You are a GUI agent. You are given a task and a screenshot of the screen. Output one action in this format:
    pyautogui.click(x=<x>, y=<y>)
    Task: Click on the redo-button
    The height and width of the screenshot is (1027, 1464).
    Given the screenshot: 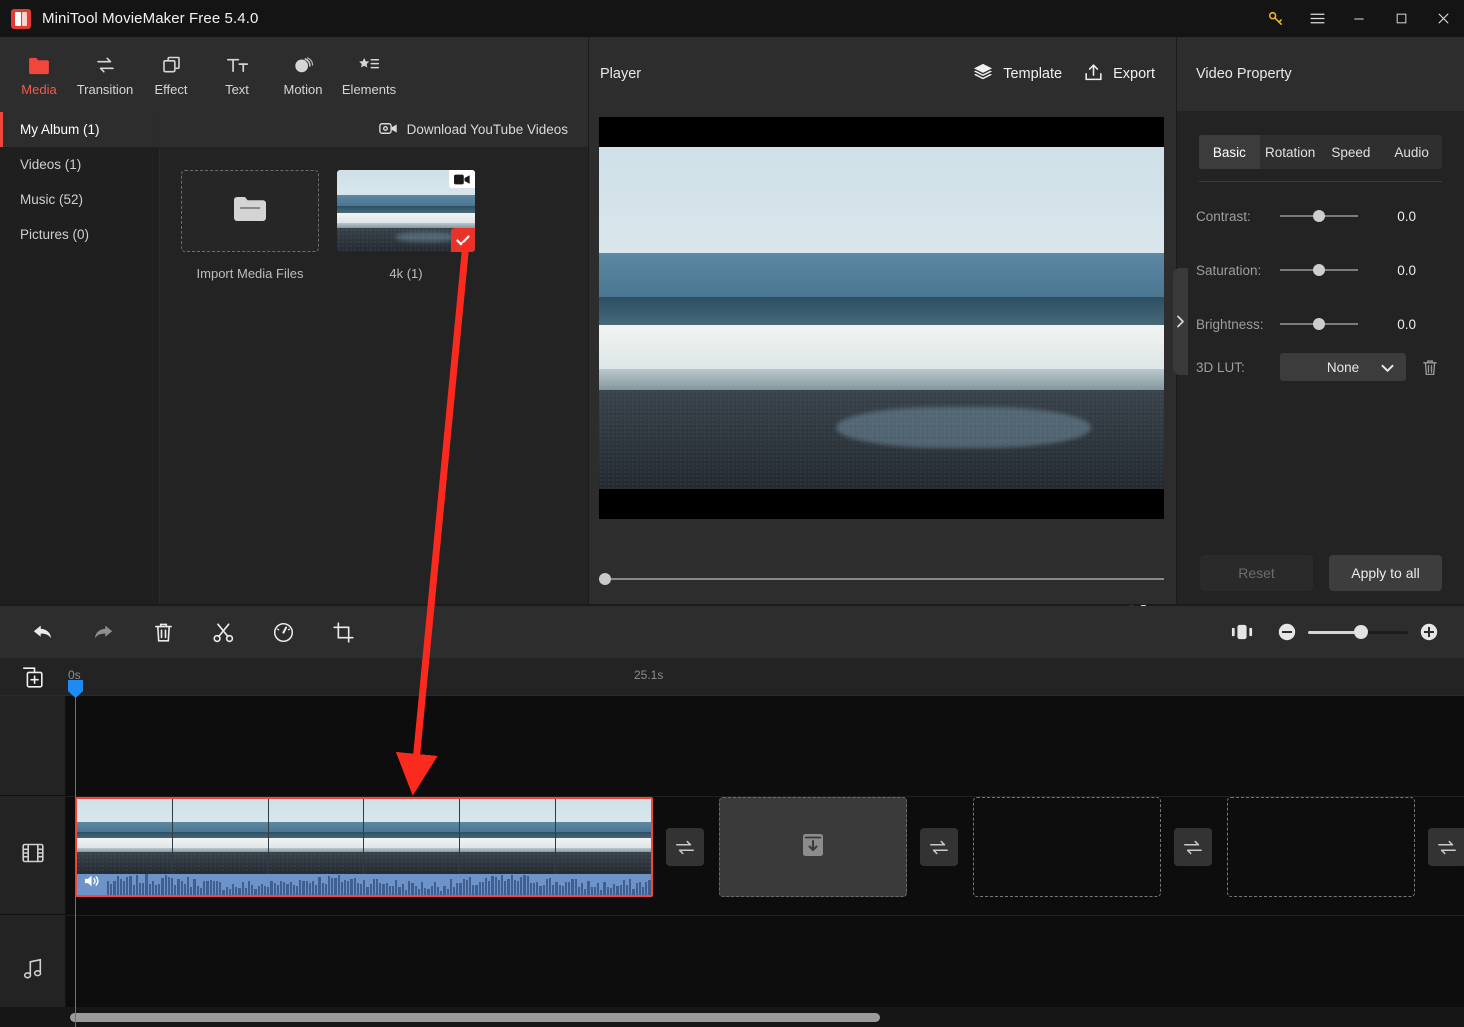 What is the action you would take?
    pyautogui.click(x=103, y=632)
    